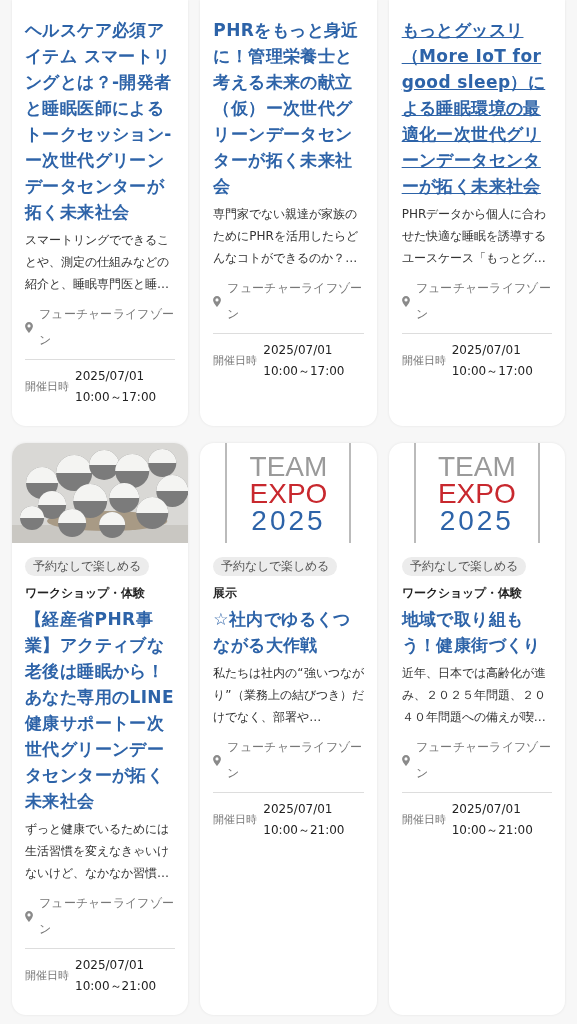 The width and height of the screenshot is (577, 1024). I want to click on event-title-link: もっとグッスリ（More IoT for good sleep）による睡眠環境の最適化ー次世代グリーンデータセンターが拓く未来社会, so click(476, 108).